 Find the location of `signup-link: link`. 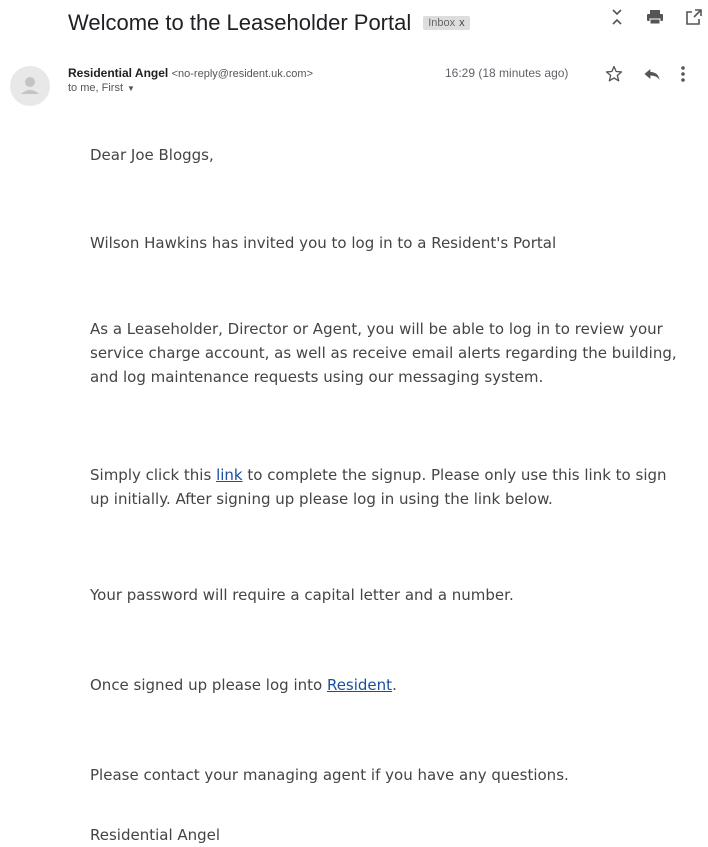

signup-link: link is located at coordinates (229, 475).